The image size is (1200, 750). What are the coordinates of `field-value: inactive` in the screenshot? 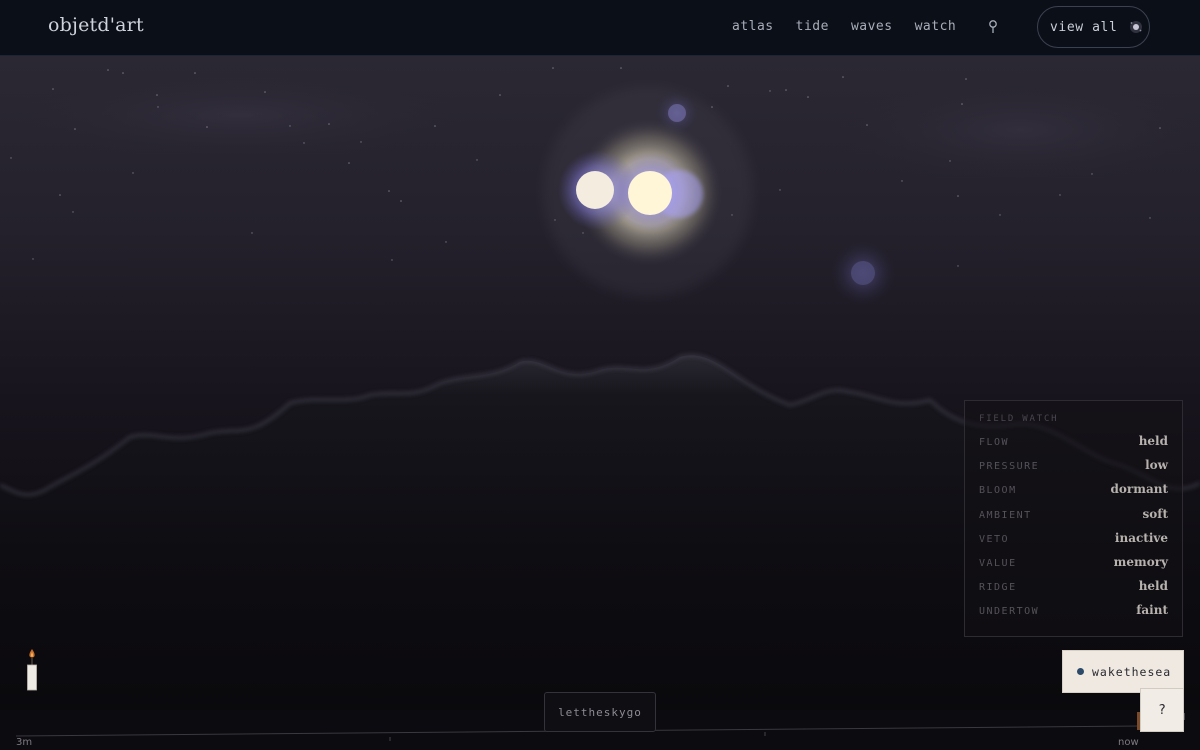 It's located at (1141, 537).